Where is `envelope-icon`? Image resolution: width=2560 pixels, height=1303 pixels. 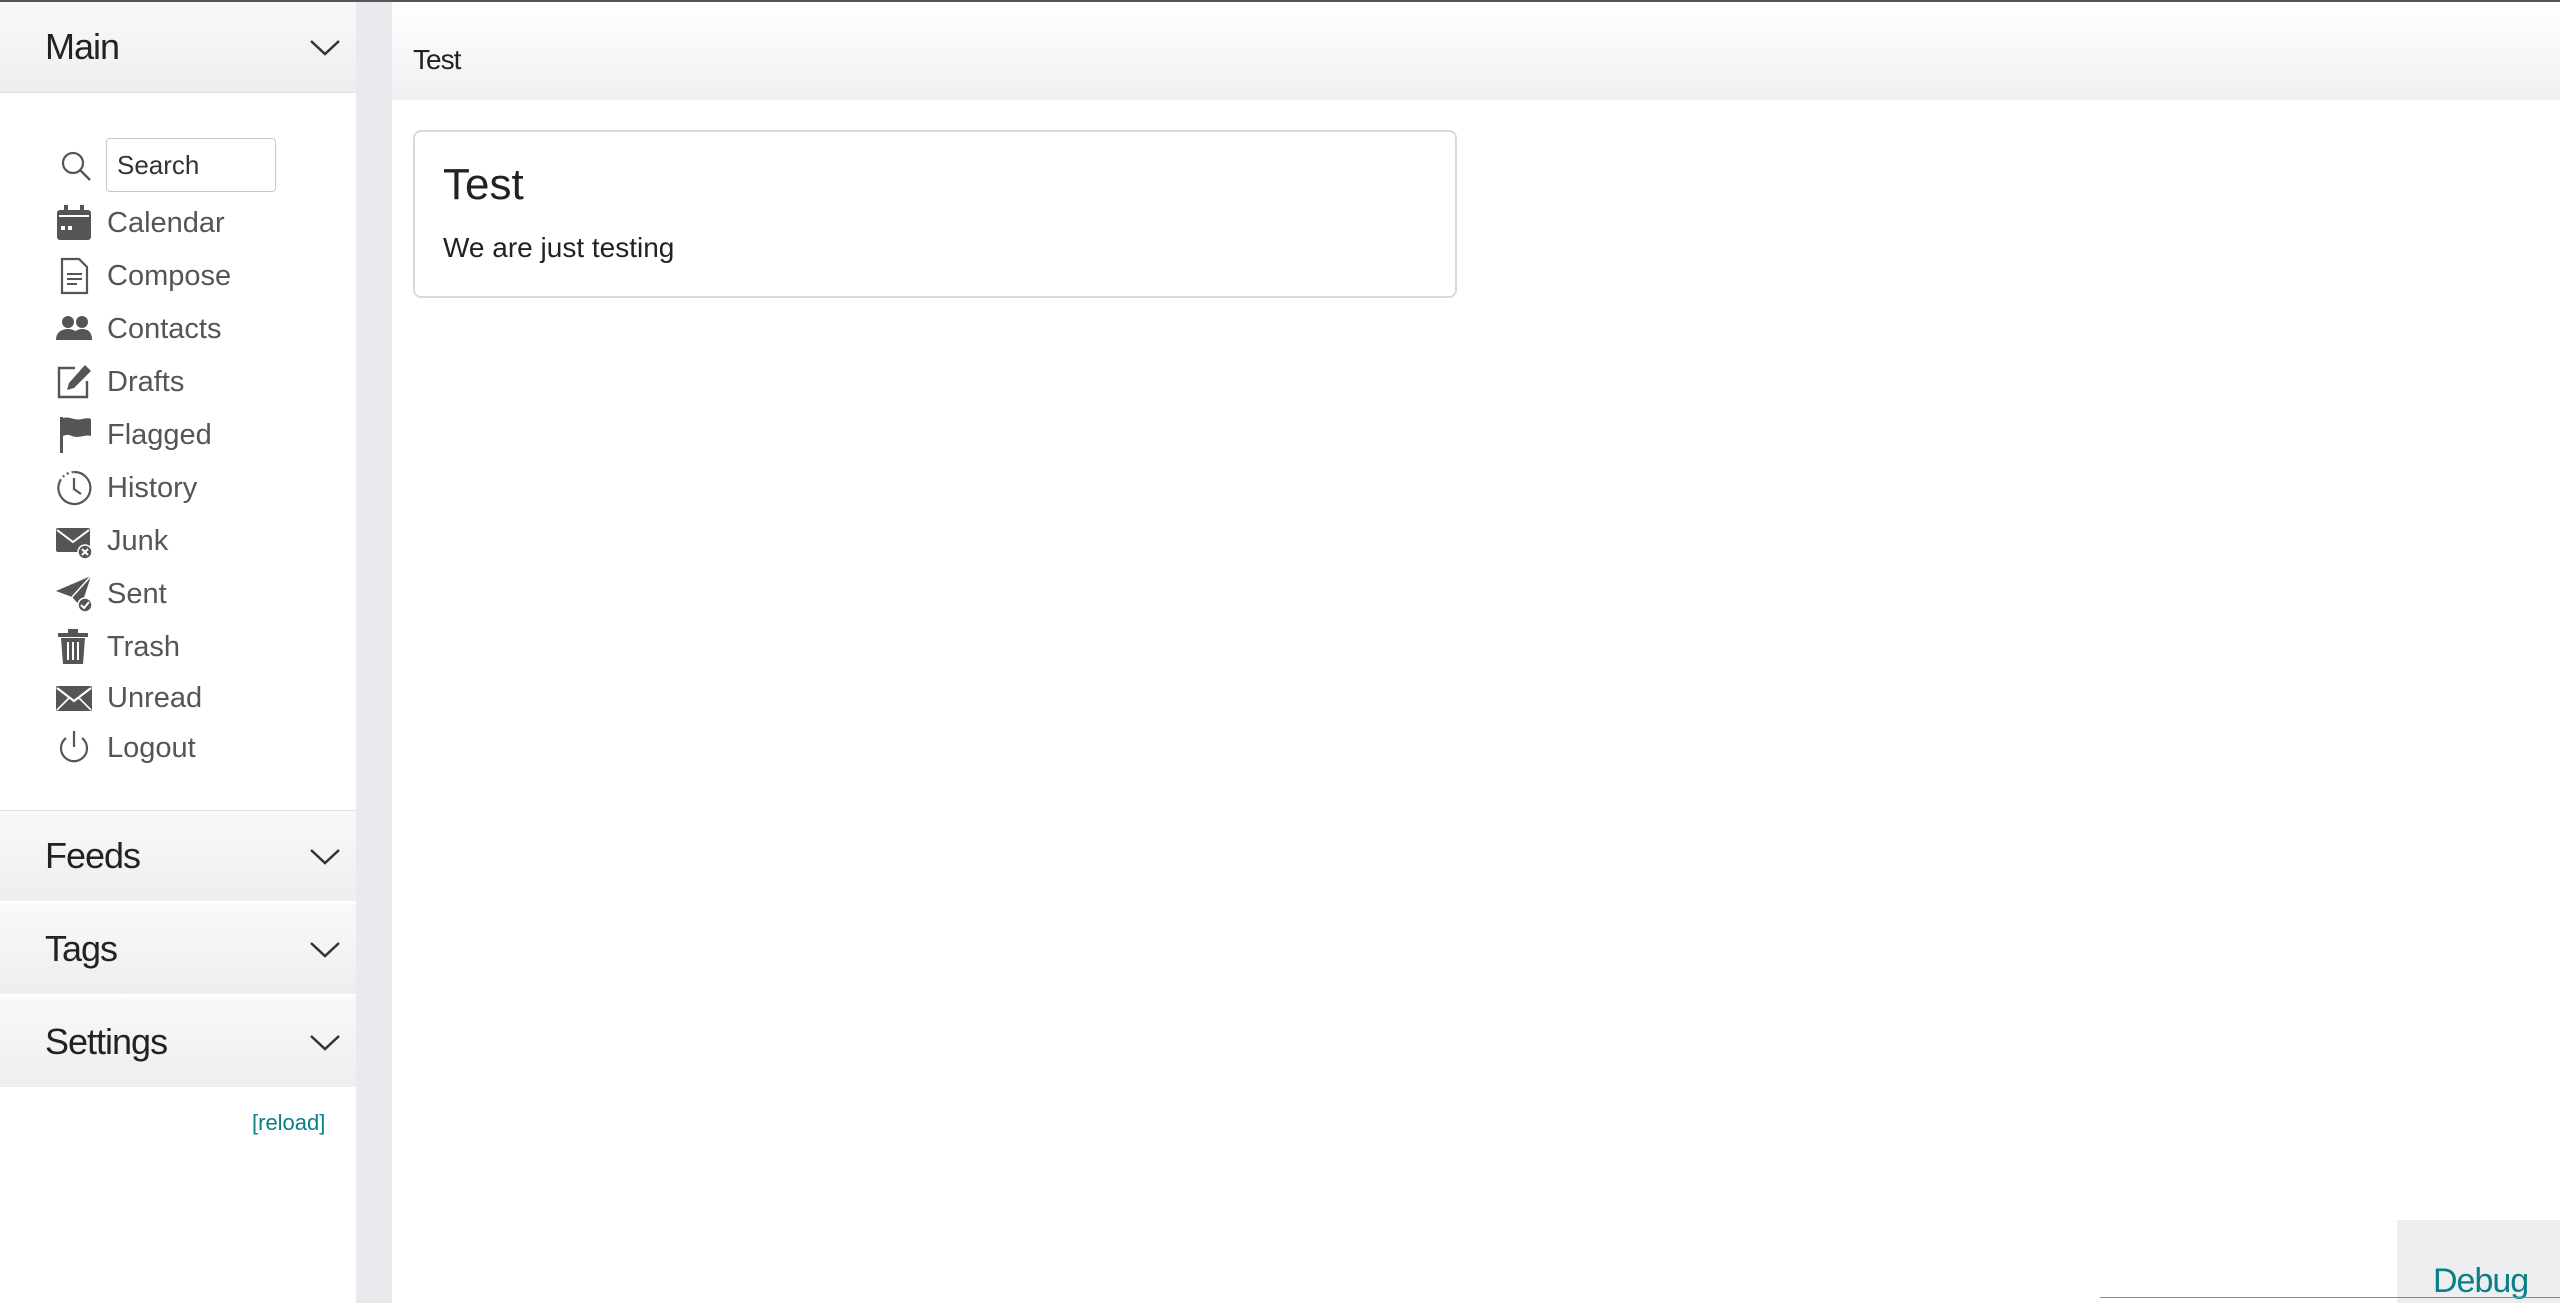
envelope-icon is located at coordinates (74, 698).